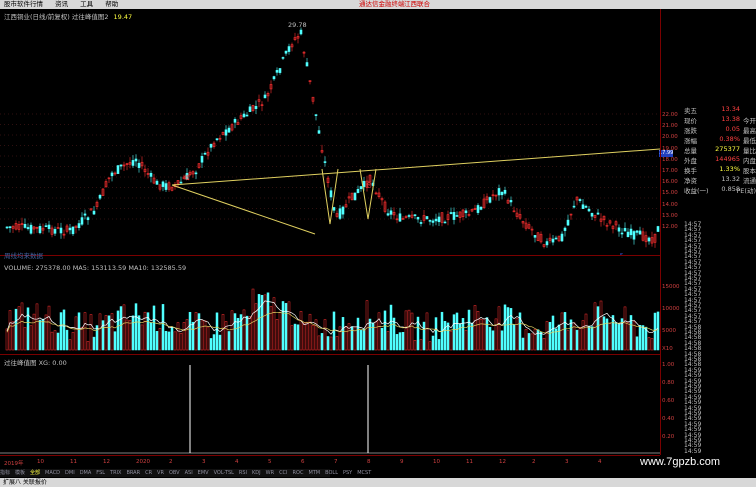 This screenshot has height=487, width=756. Describe the element at coordinates (73, 462) in the screenshot. I see `date-axis-label: 11` at that location.